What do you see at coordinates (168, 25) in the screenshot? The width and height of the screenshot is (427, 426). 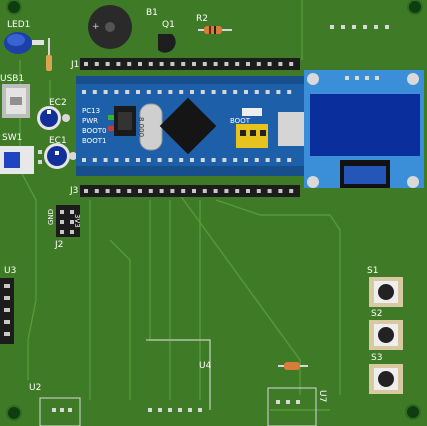 I see `label-q1: Q1` at bounding box center [168, 25].